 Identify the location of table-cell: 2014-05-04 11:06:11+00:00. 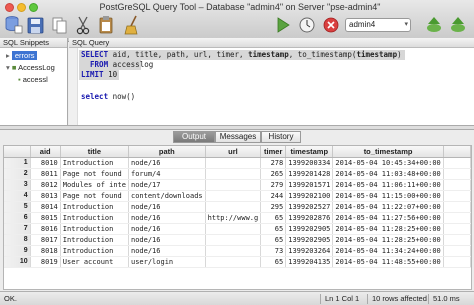
(388, 185).